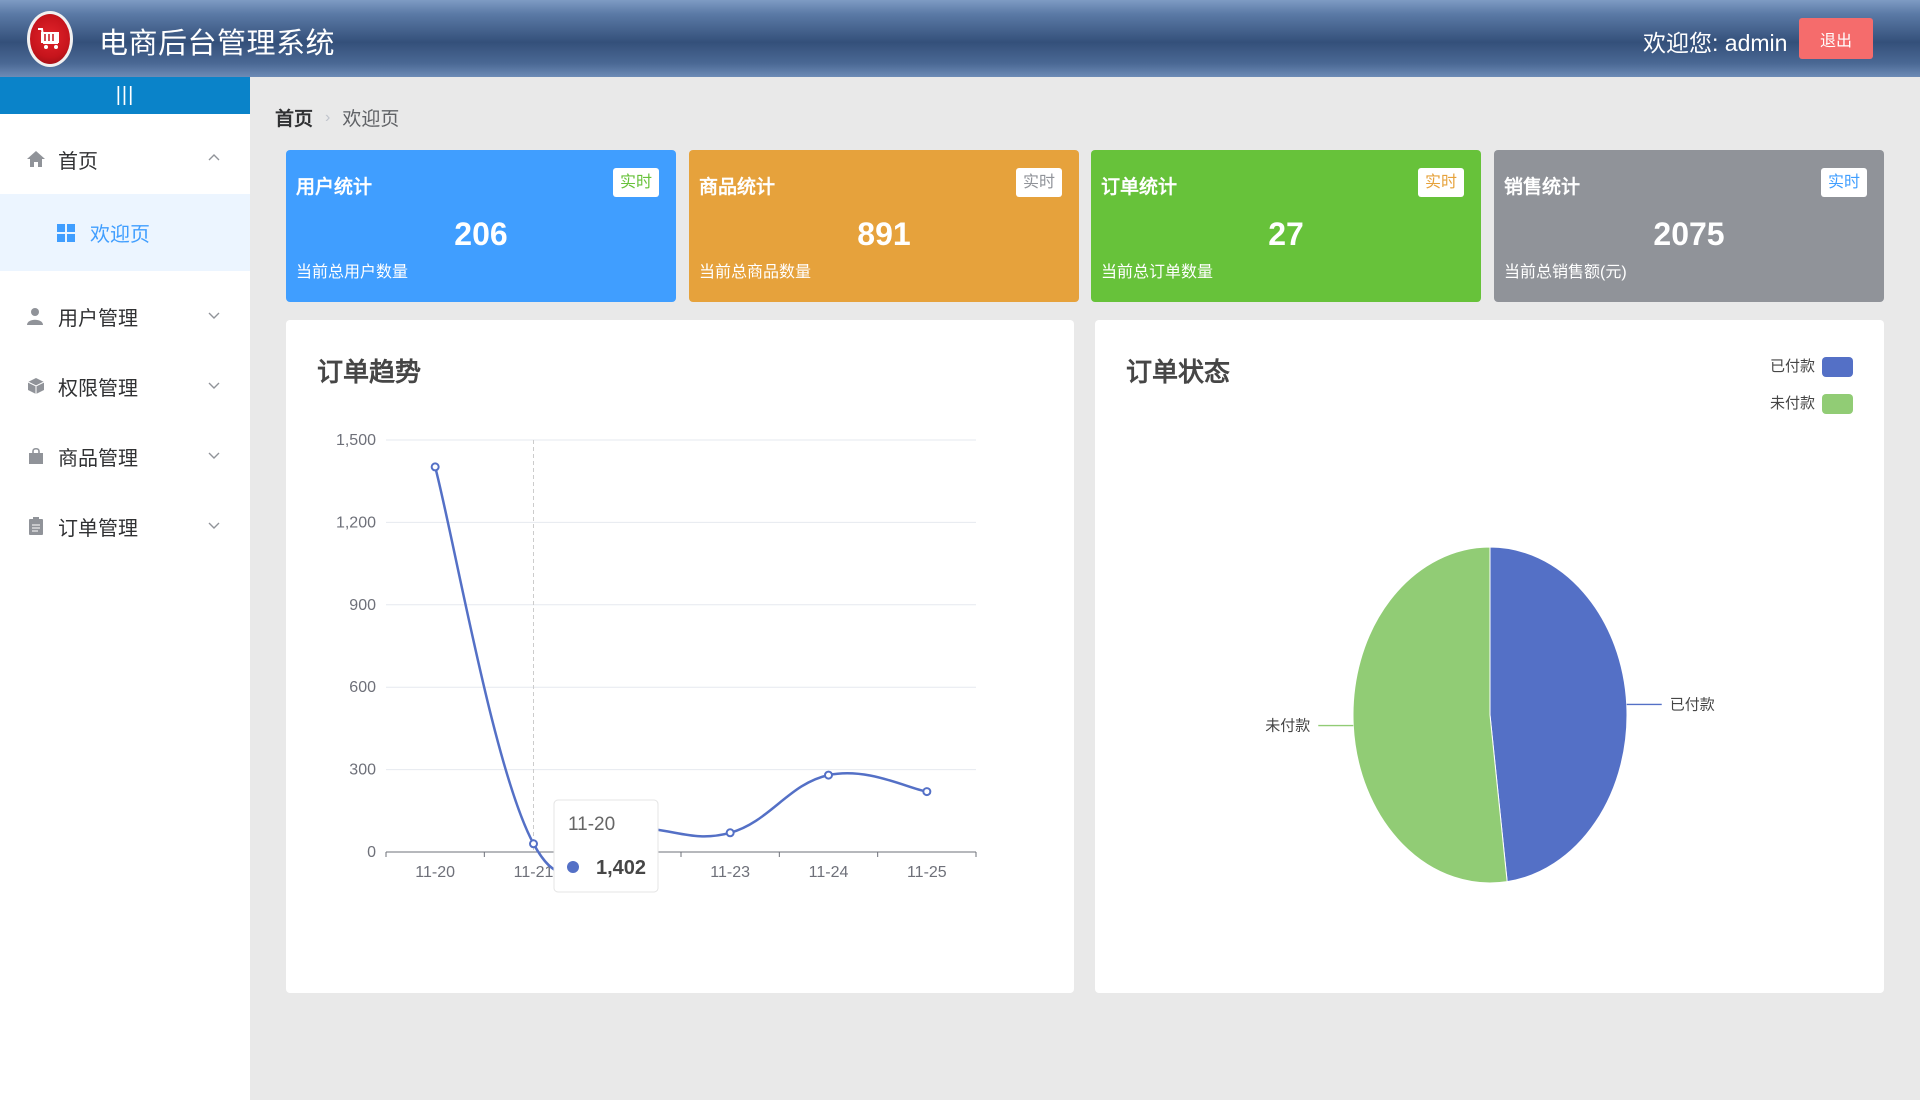  Describe the element at coordinates (1836, 38) in the screenshot. I see `logout-button: 退出` at that location.